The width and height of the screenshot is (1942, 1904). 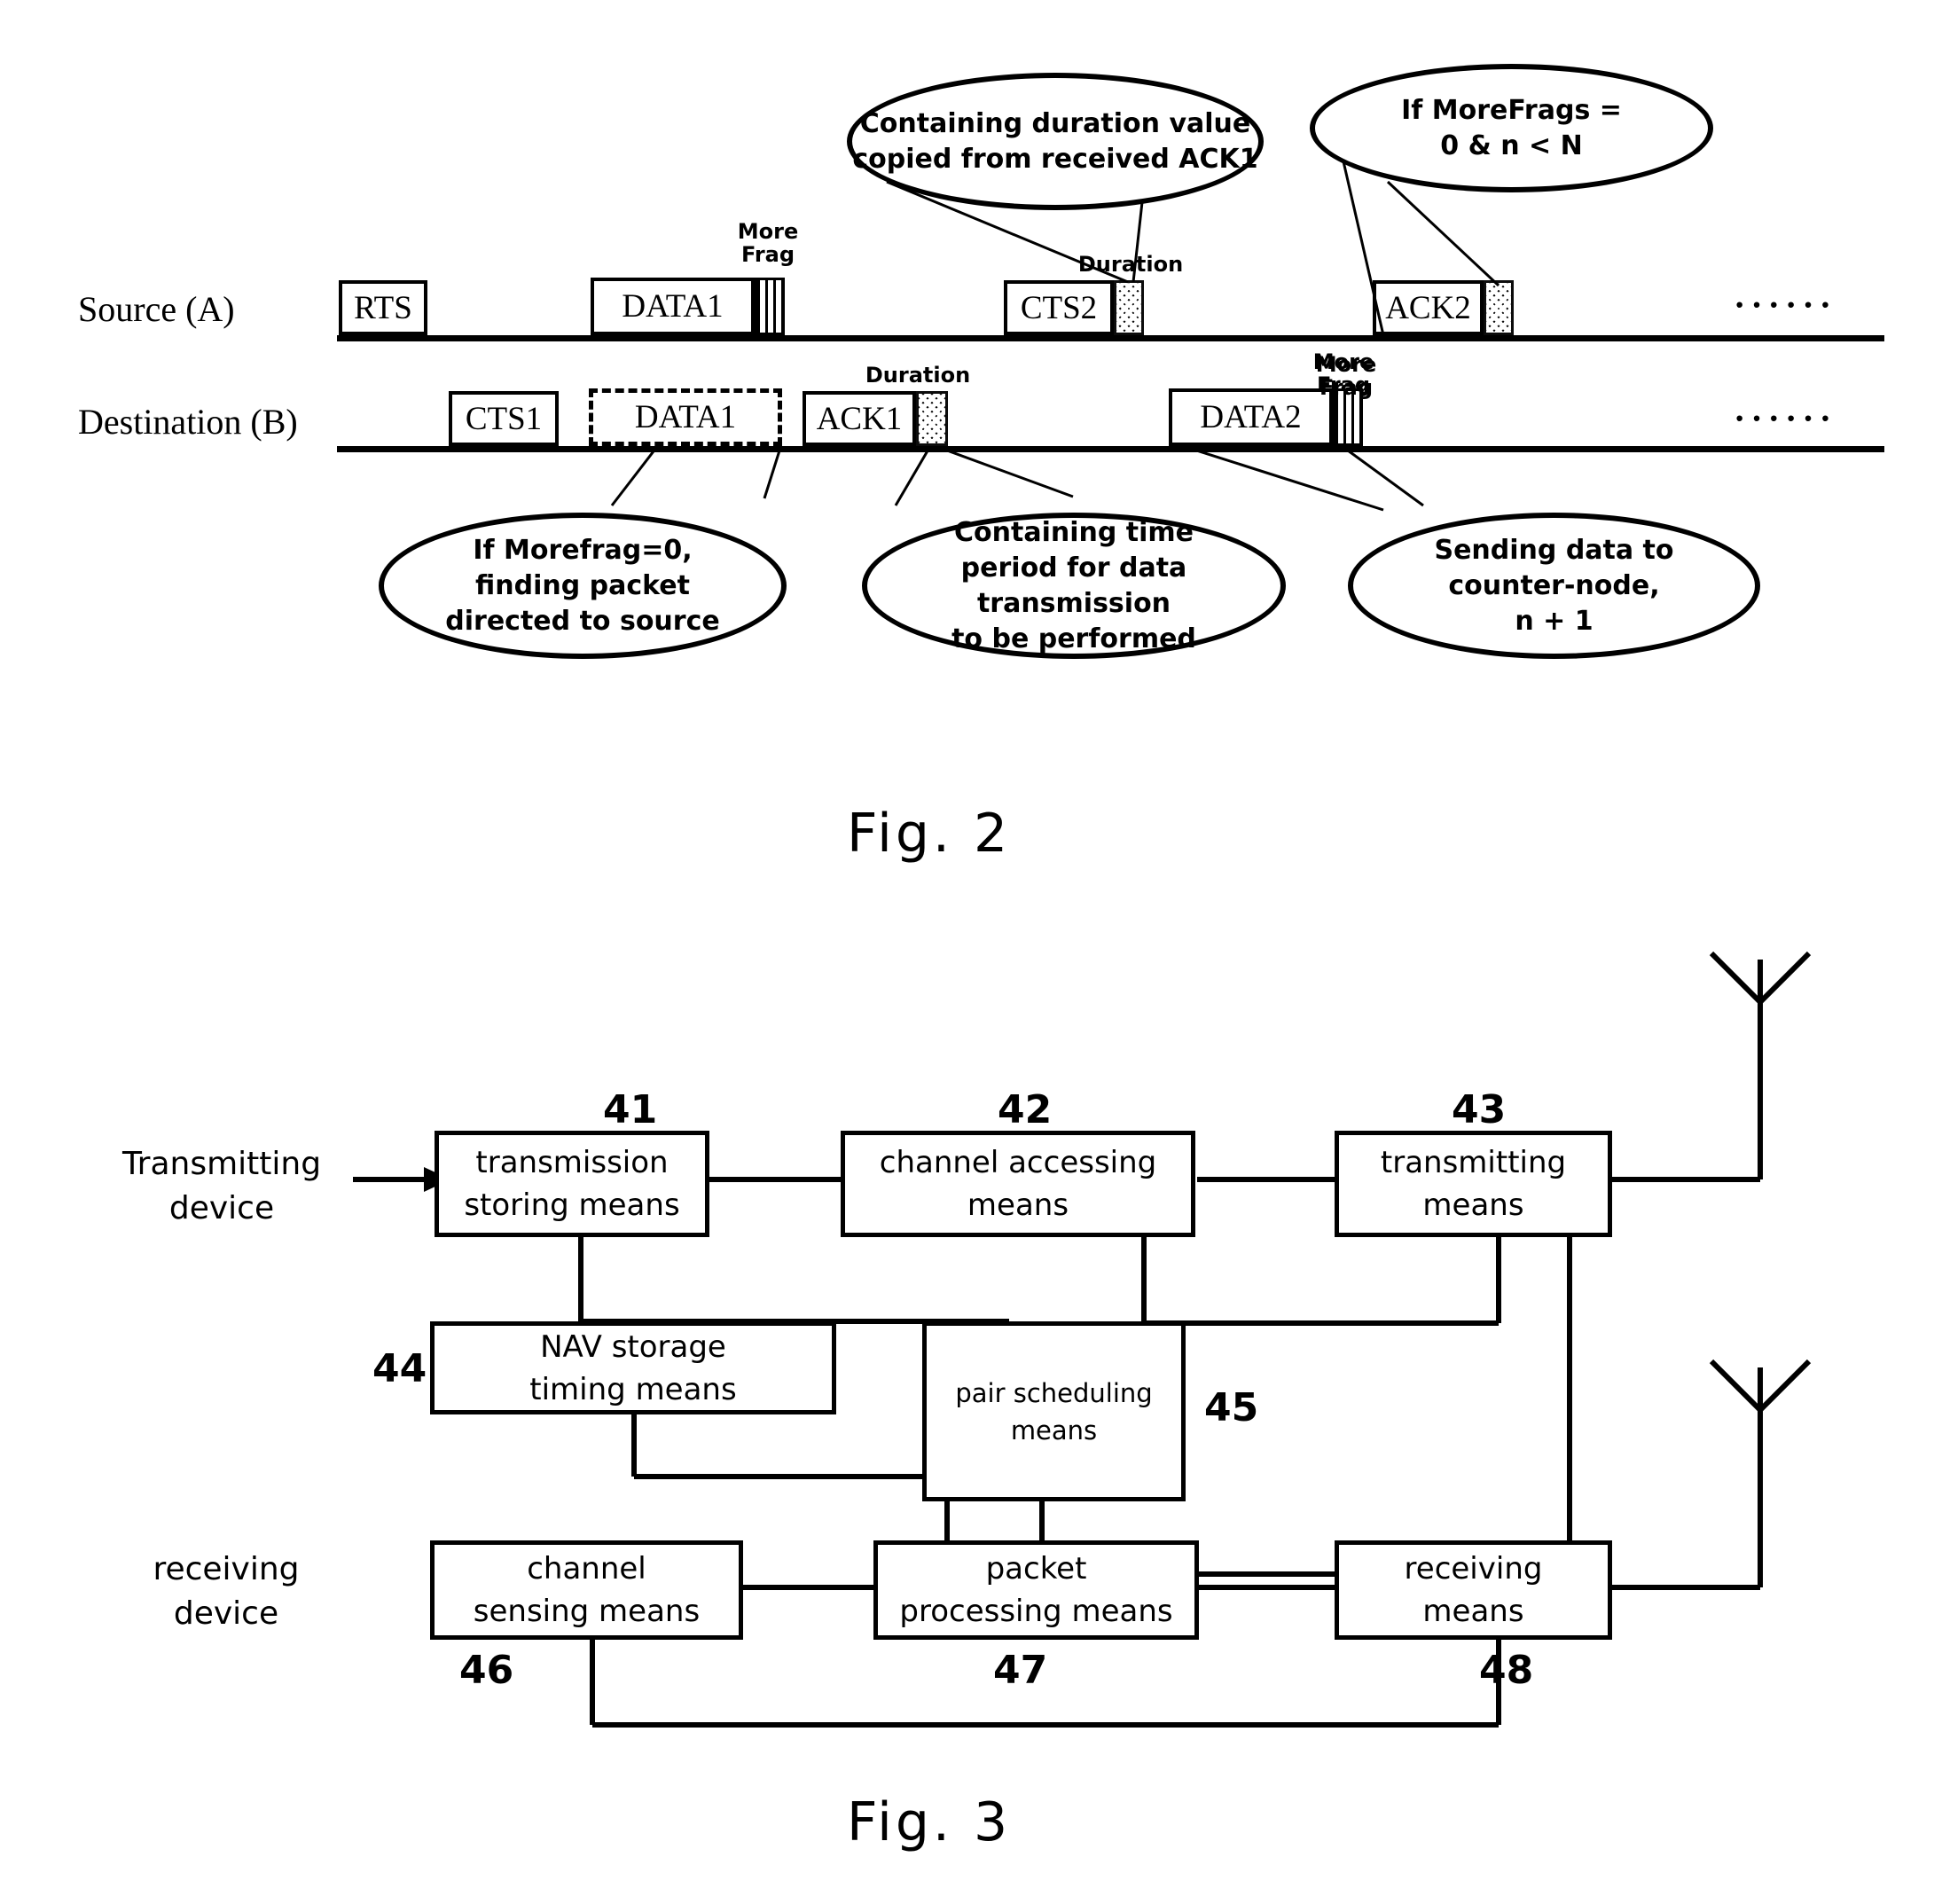 What do you see at coordinates (1479, 1109) in the screenshot?
I see `refnum-43: 43` at bounding box center [1479, 1109].